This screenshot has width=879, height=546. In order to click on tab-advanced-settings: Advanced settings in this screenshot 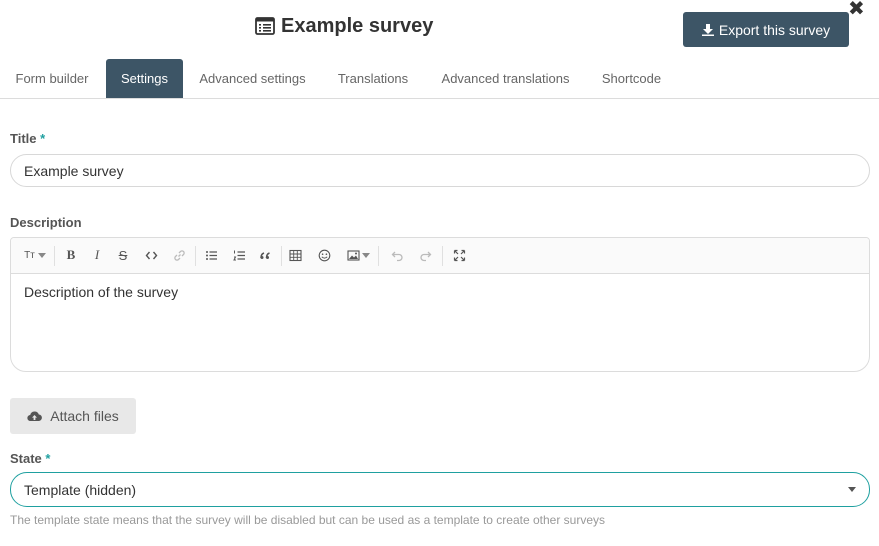, I will do `click(252, 78)`.